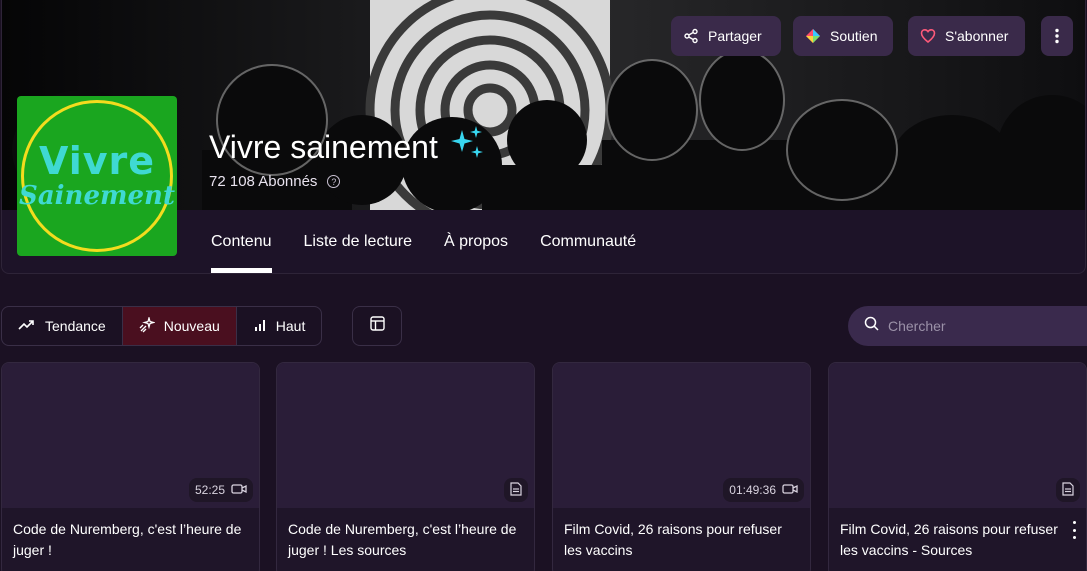 The image size is (1087, 571). I want to click on card-thumbnail: 01:49:36, so click(681, 435).